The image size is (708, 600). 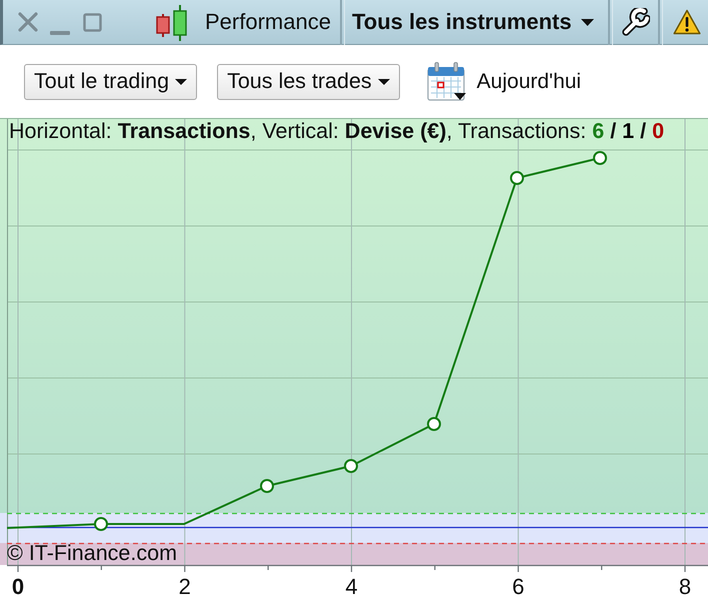 I want to click on candlestick-icon, so click(x=171, y=22).